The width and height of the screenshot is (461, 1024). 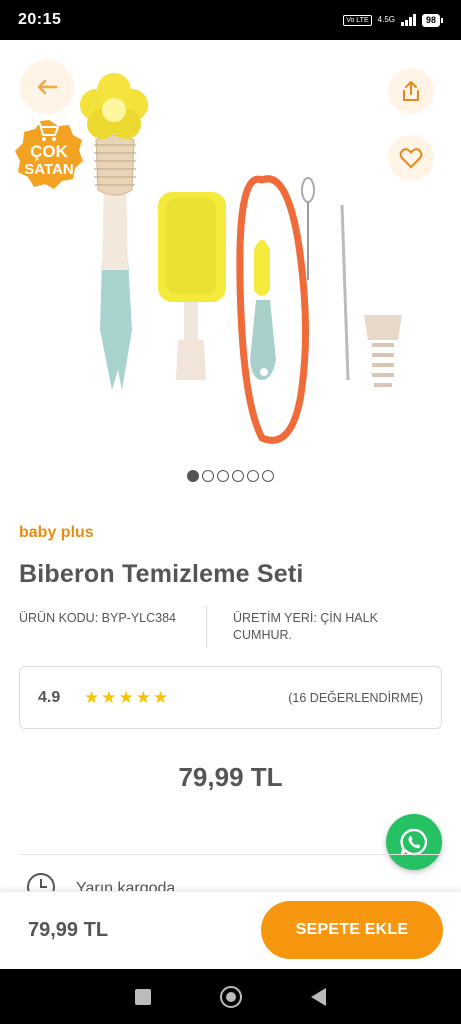 I want to click on bottom-action-bar: 79,99 TL SEPETE EKLE, so click(x=230, y=930).